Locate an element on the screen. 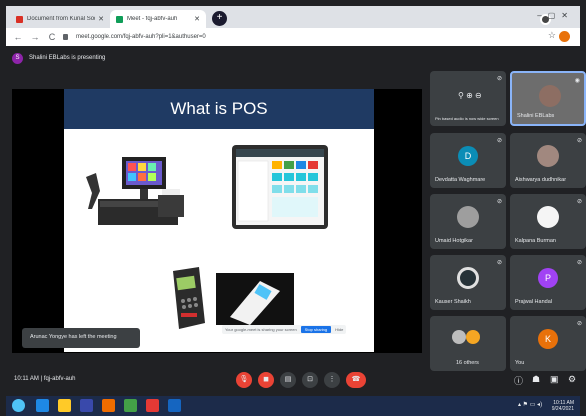  handheld-pos-illustration is located at coordinates (255, 299).